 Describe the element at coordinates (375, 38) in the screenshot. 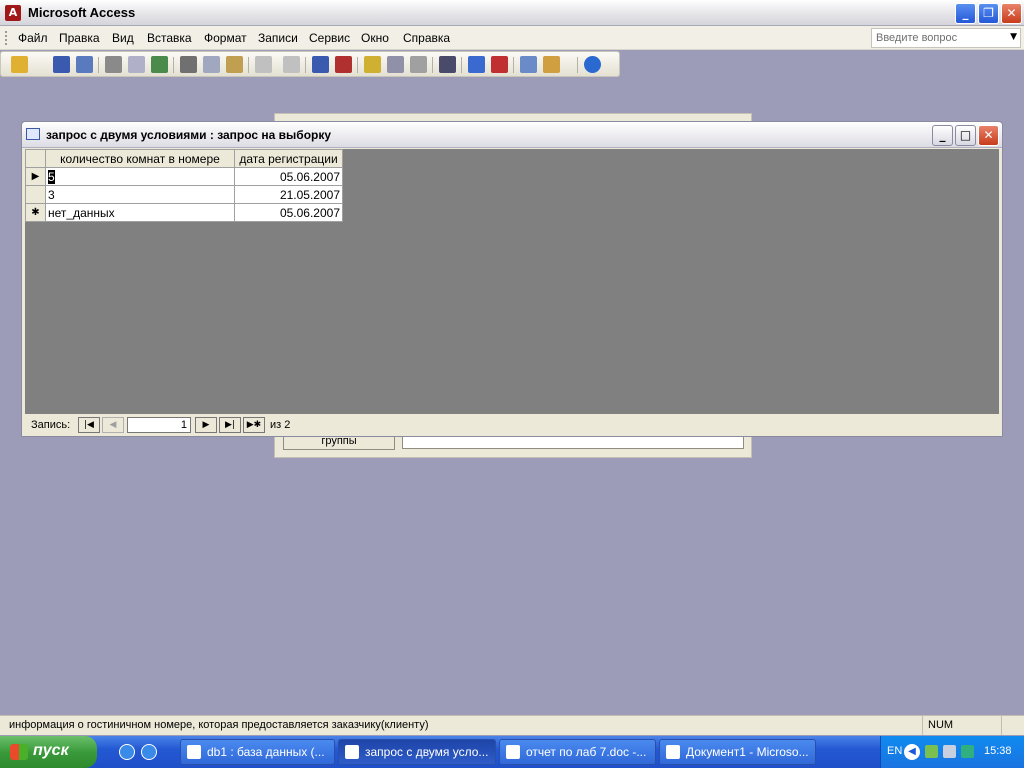

I see `menu-window: Окно` at that location.